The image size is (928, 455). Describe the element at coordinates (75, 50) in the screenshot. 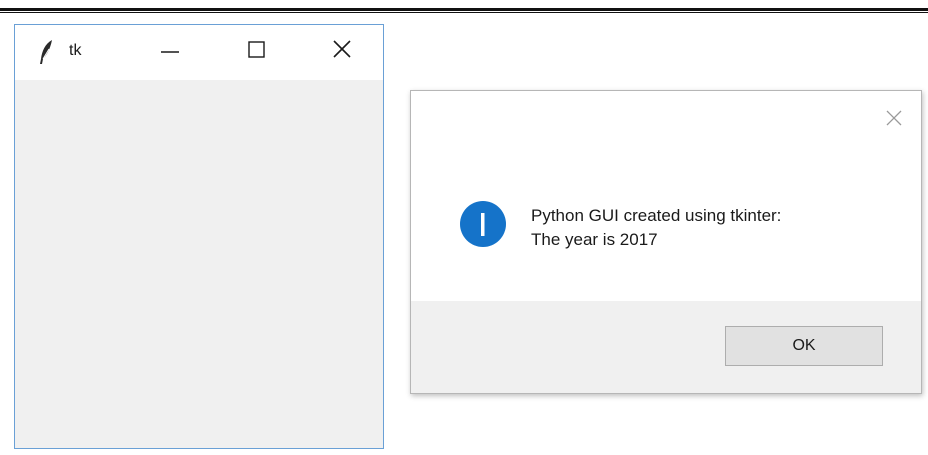

I see `window-title: tk` at that location.